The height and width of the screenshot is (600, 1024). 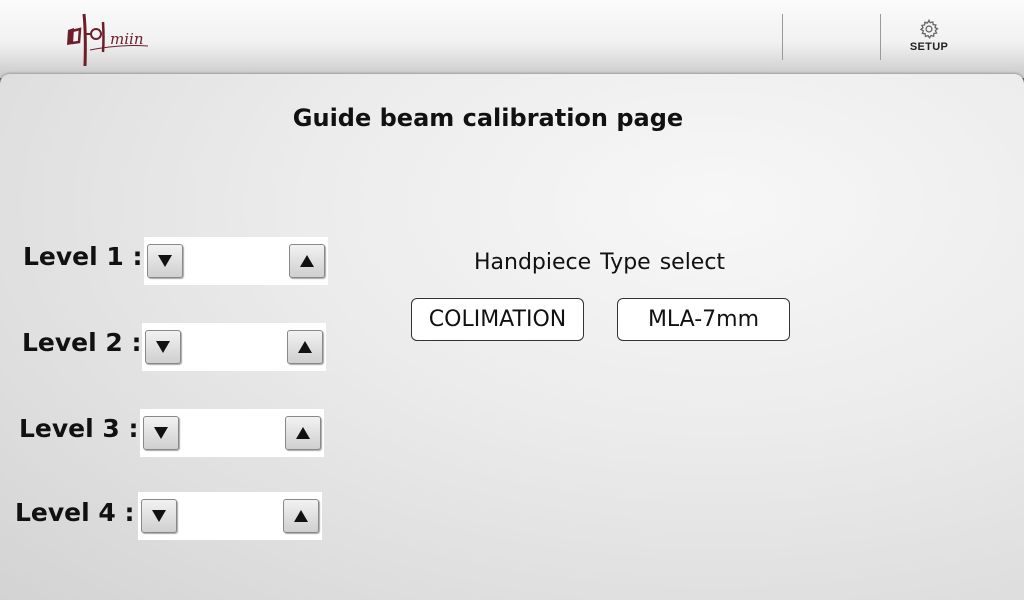 What do you see at coordinates (236, 261) in the screenshot?
I see `level-1-stepper` at bounding box center [236, 261].